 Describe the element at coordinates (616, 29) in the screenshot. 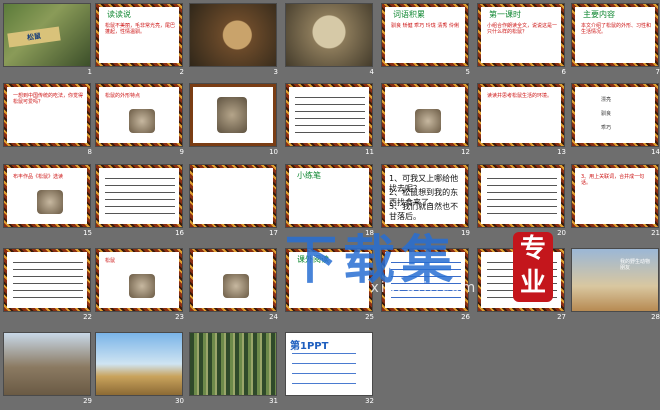

I see `slide-text: 本文介绍了松鼠的外形、习性和生活情况。` at that location.